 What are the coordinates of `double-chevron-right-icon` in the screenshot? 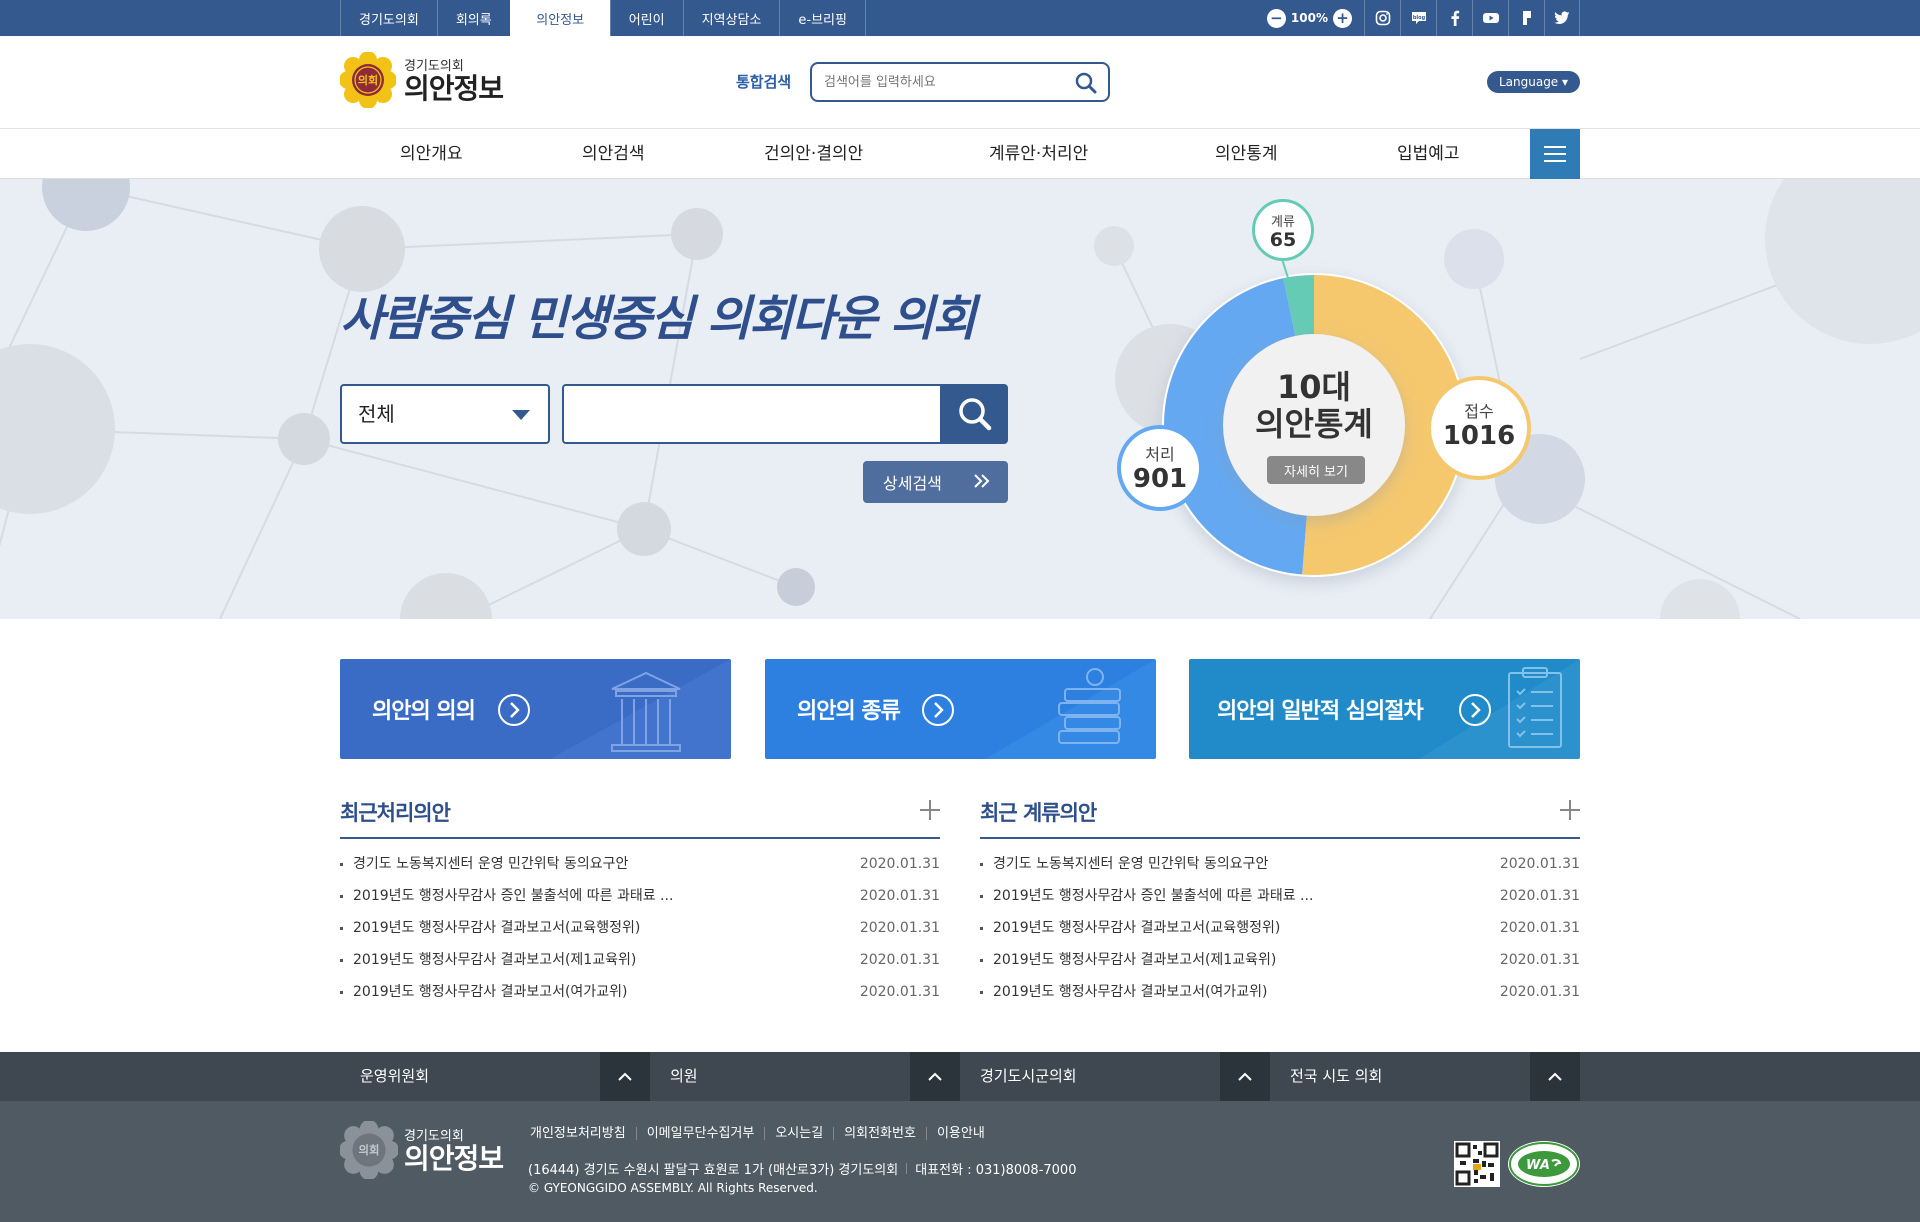 It's located at (982, 481).